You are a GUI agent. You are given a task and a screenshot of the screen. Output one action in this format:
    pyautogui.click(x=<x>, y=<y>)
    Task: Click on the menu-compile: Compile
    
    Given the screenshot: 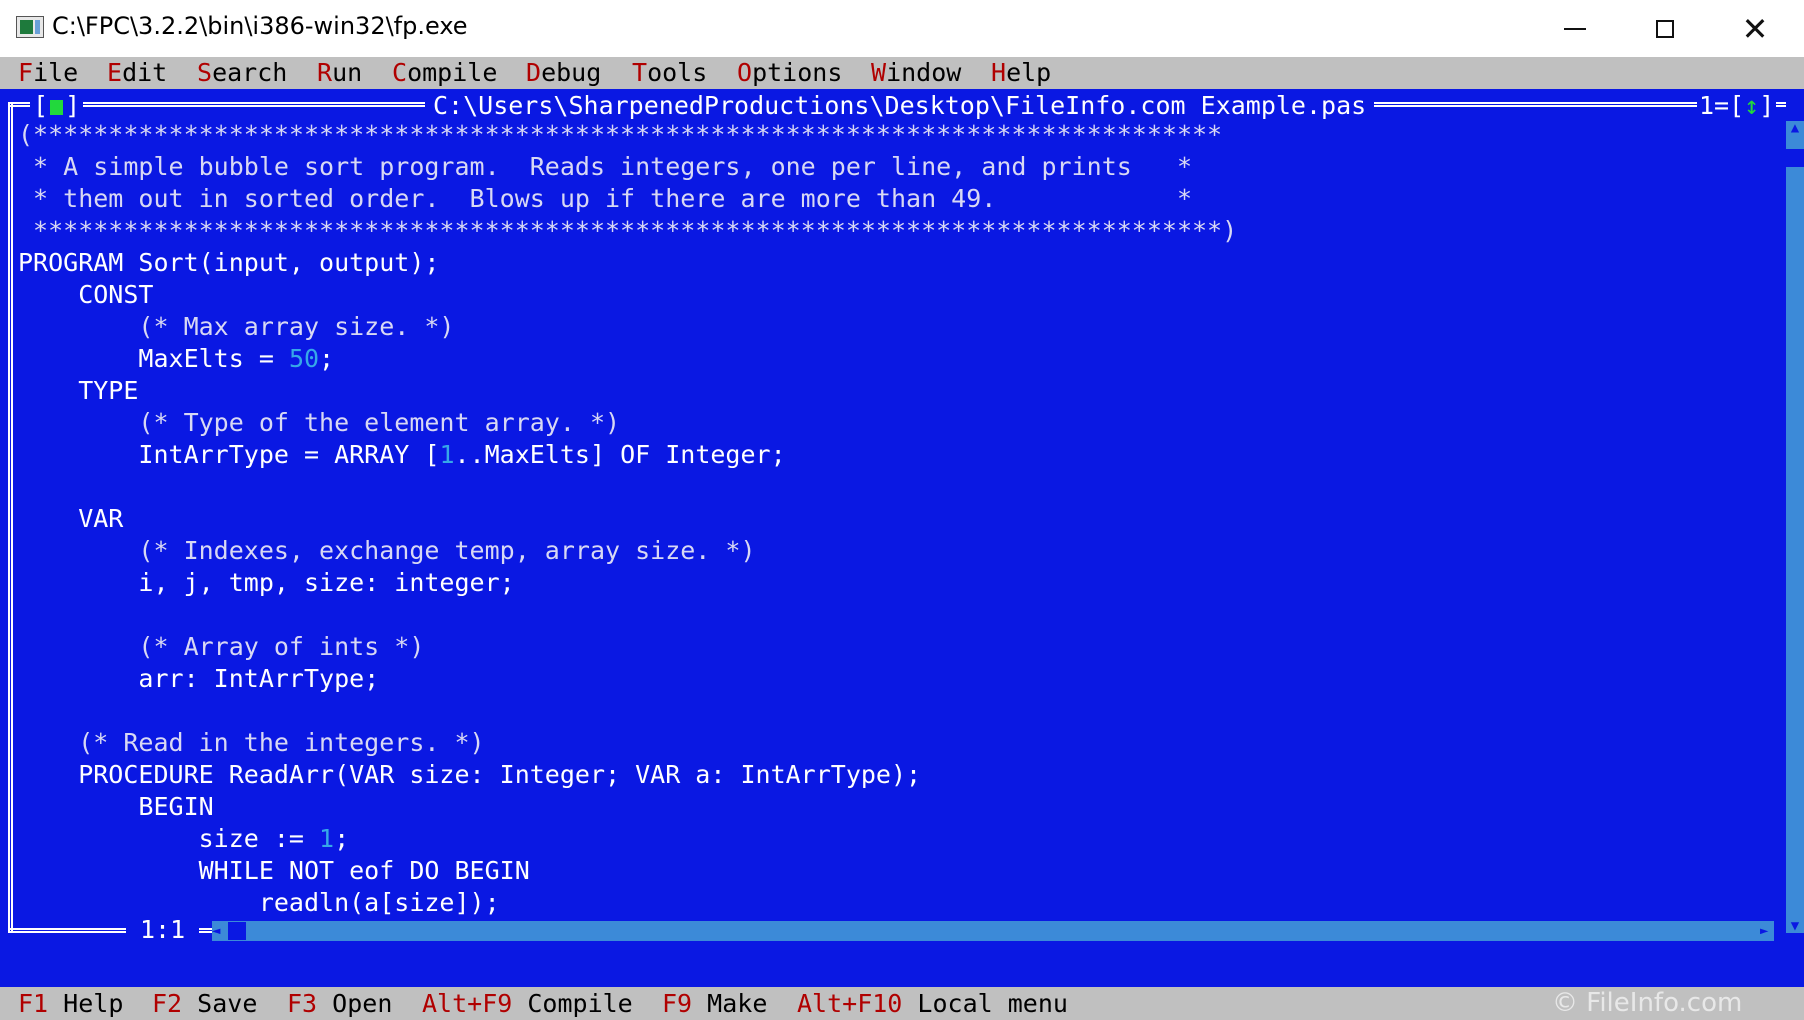 What is the action you would take?
    pyautogui.click(x=444, y=73)
    